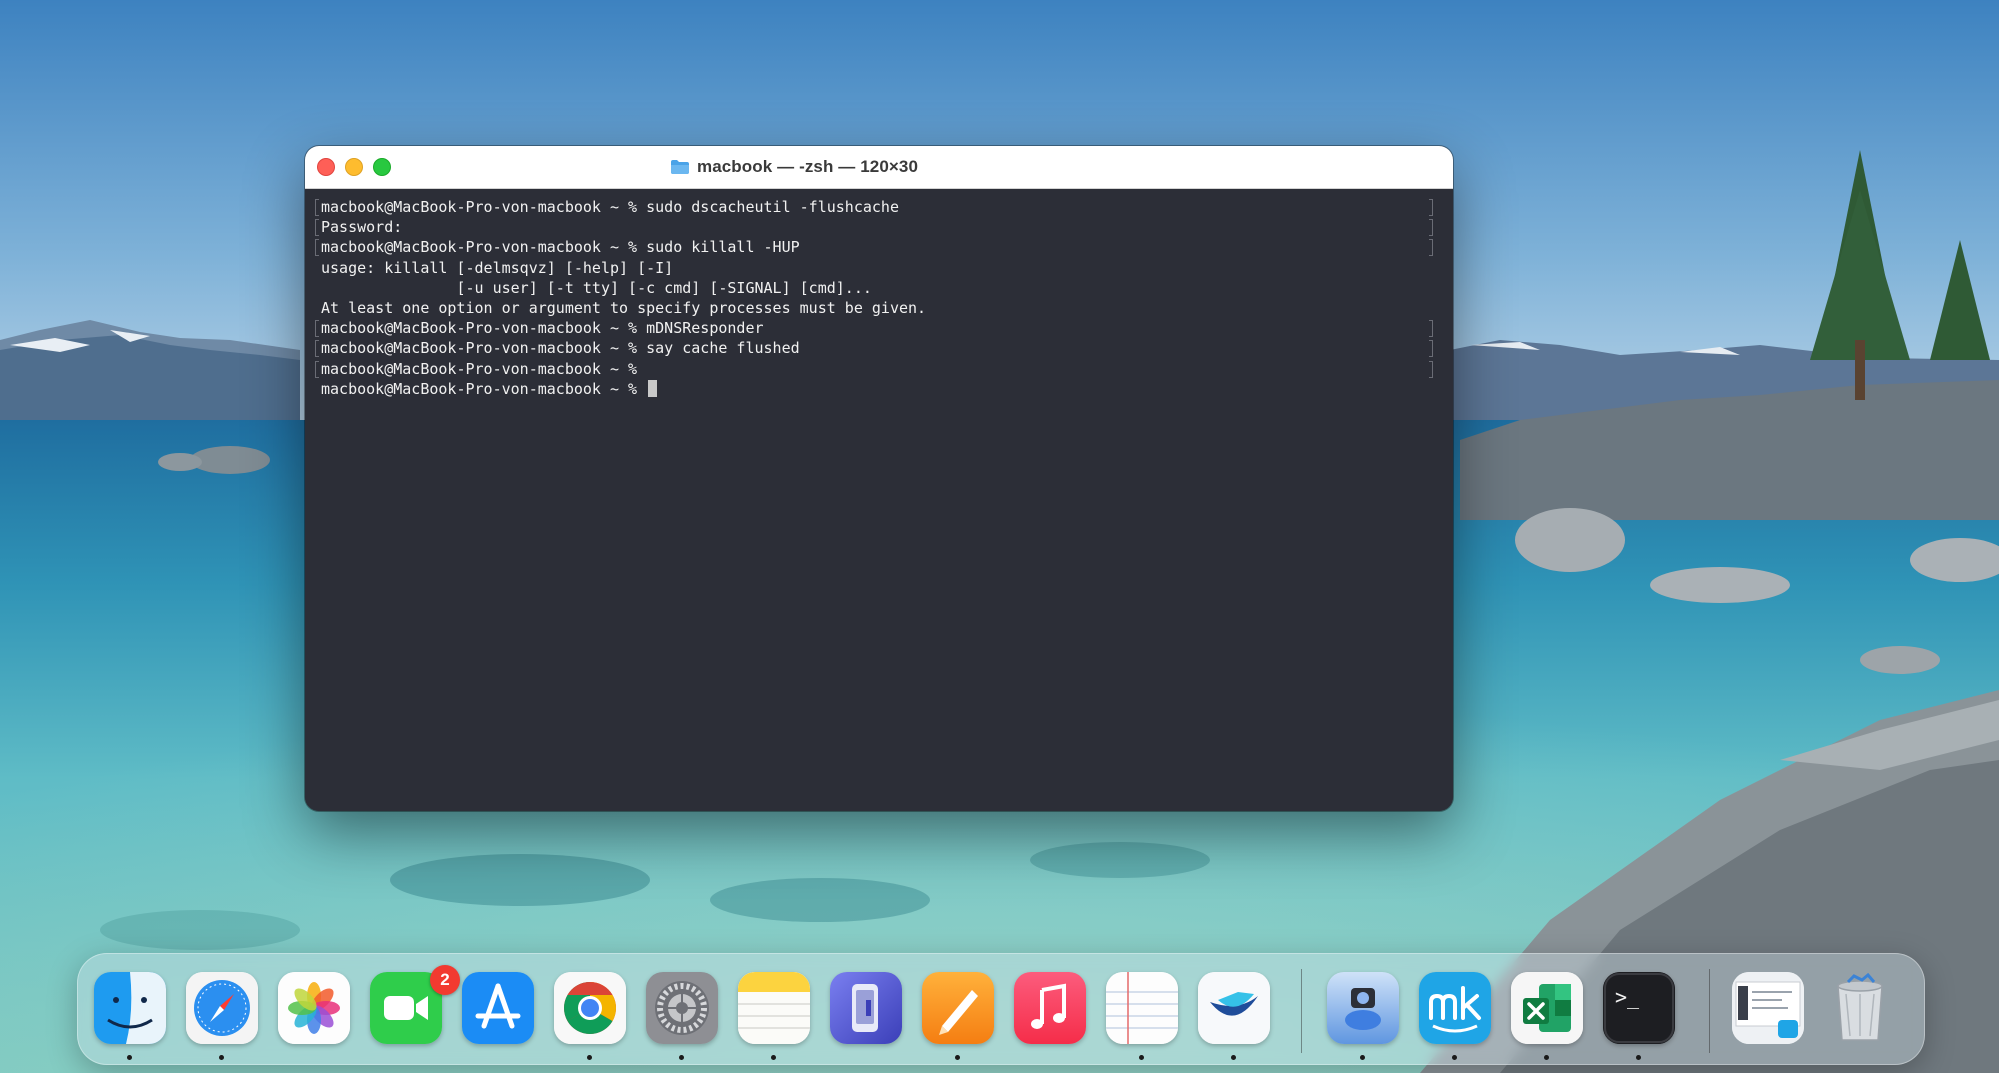 This screenshot has height=1073, width=1999. I want to click on mk-icon, so click(1455, 1008).